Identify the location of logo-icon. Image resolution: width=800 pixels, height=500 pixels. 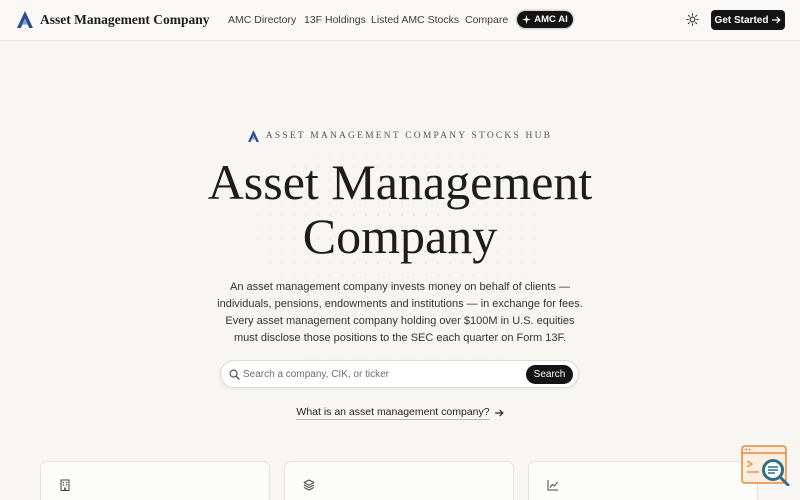
(25, 19).